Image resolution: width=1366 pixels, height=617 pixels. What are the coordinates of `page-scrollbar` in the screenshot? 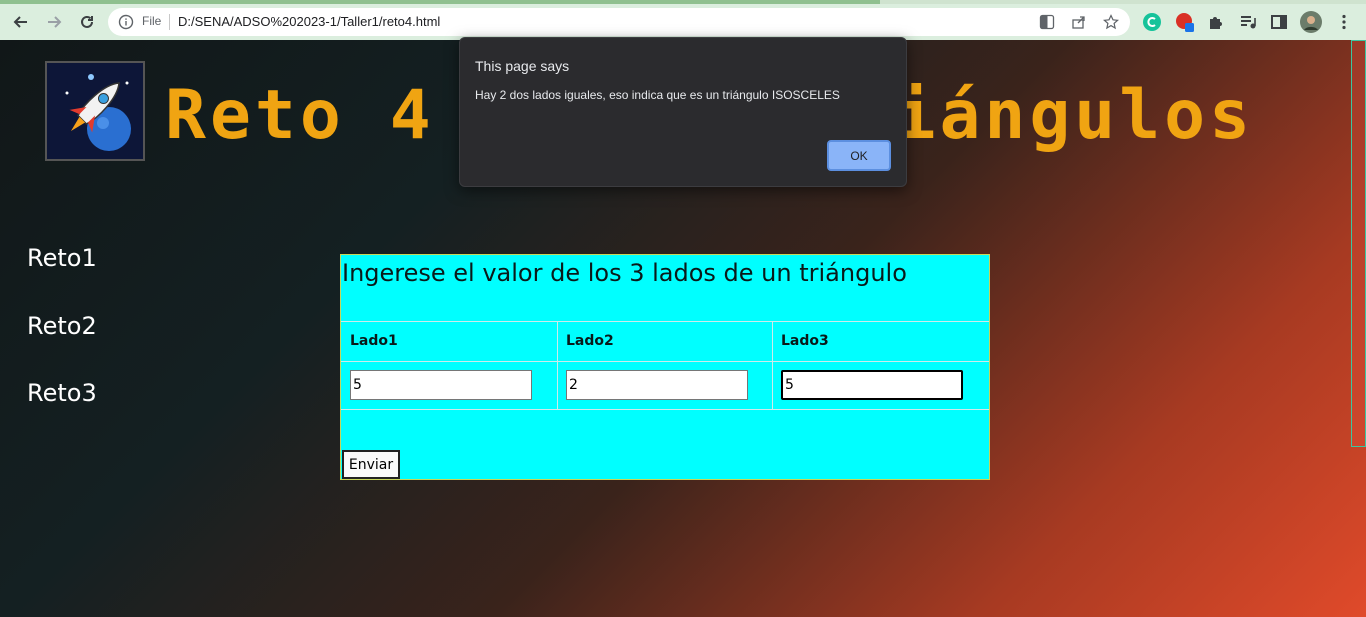 It's located at (1358, 243).